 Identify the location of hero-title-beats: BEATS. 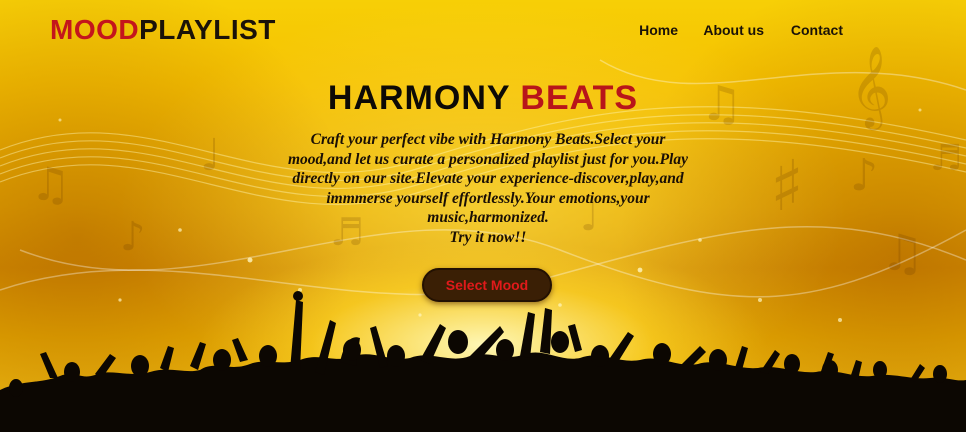
(579, 98).